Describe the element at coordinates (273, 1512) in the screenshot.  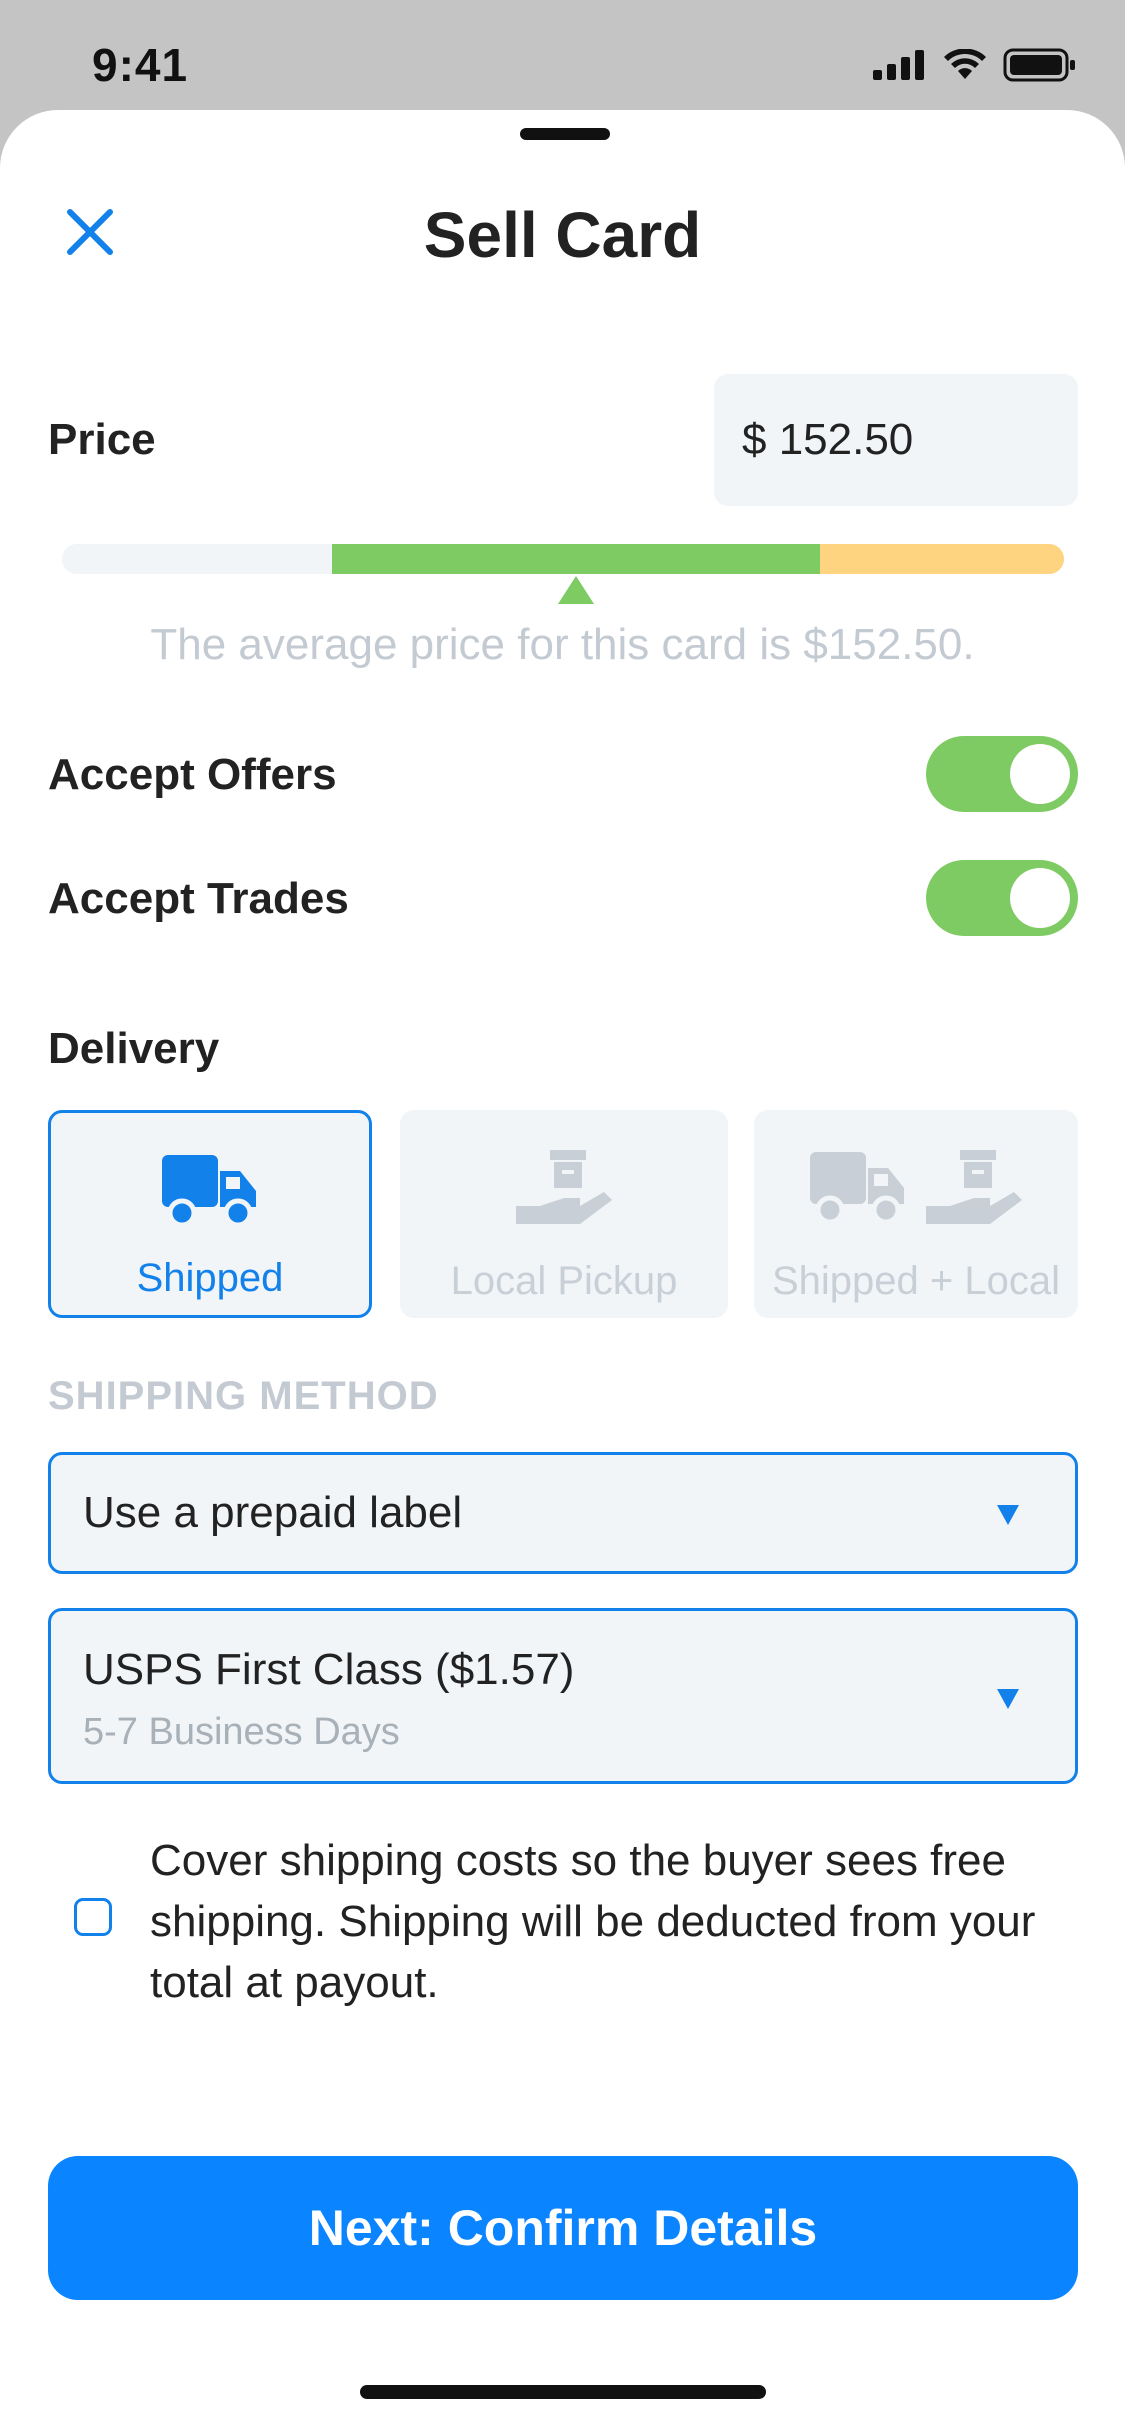
I see `label-type-value: Use a prepaid label` at that location.